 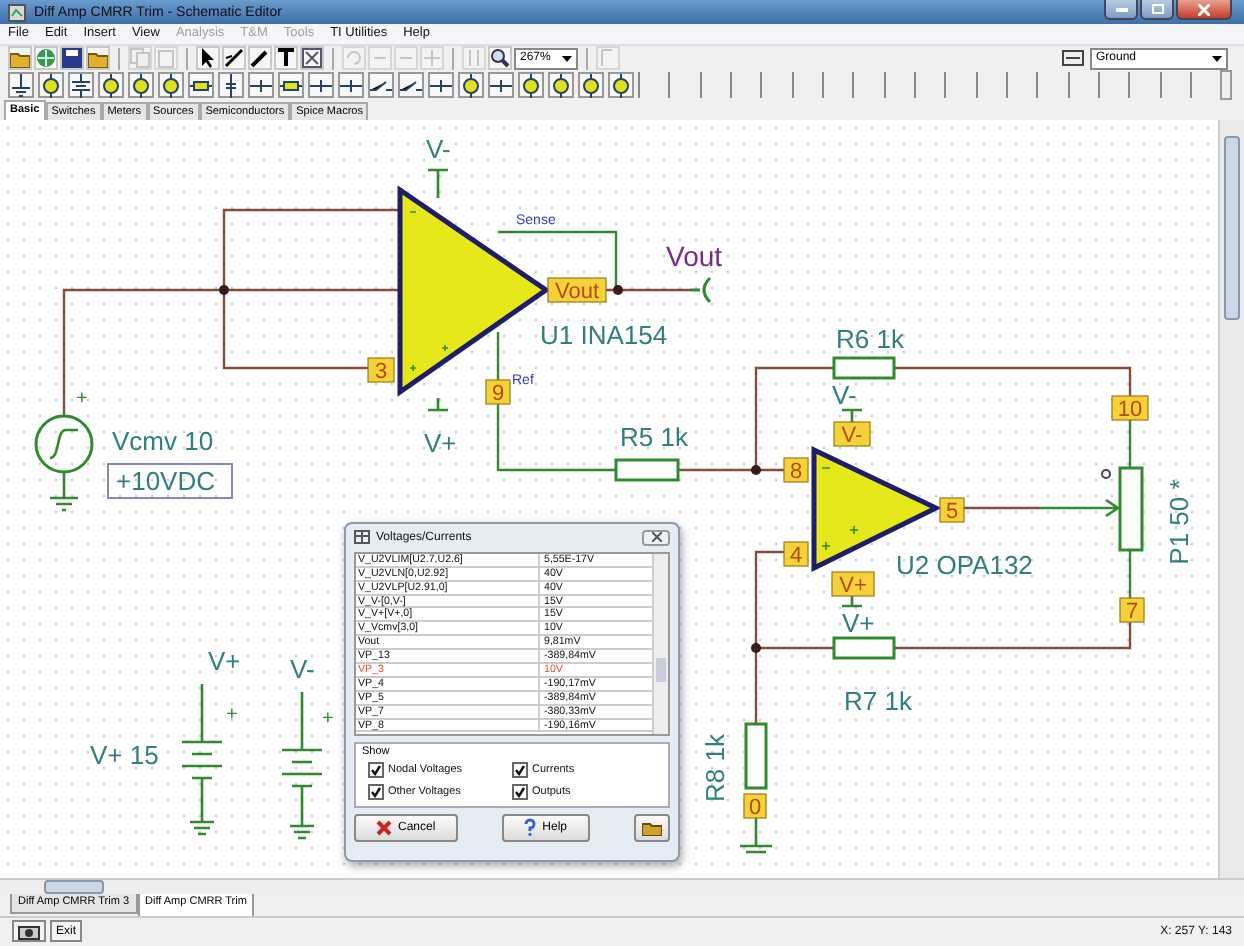 I want to click on schematic-label: R7 1k, so click(x=878, y=700).